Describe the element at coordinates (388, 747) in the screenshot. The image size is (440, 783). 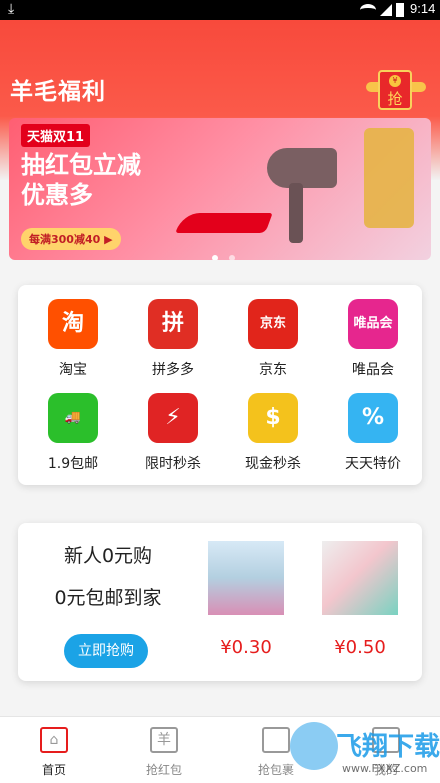
I see `watermark-text: 飞翔下载` at that location.